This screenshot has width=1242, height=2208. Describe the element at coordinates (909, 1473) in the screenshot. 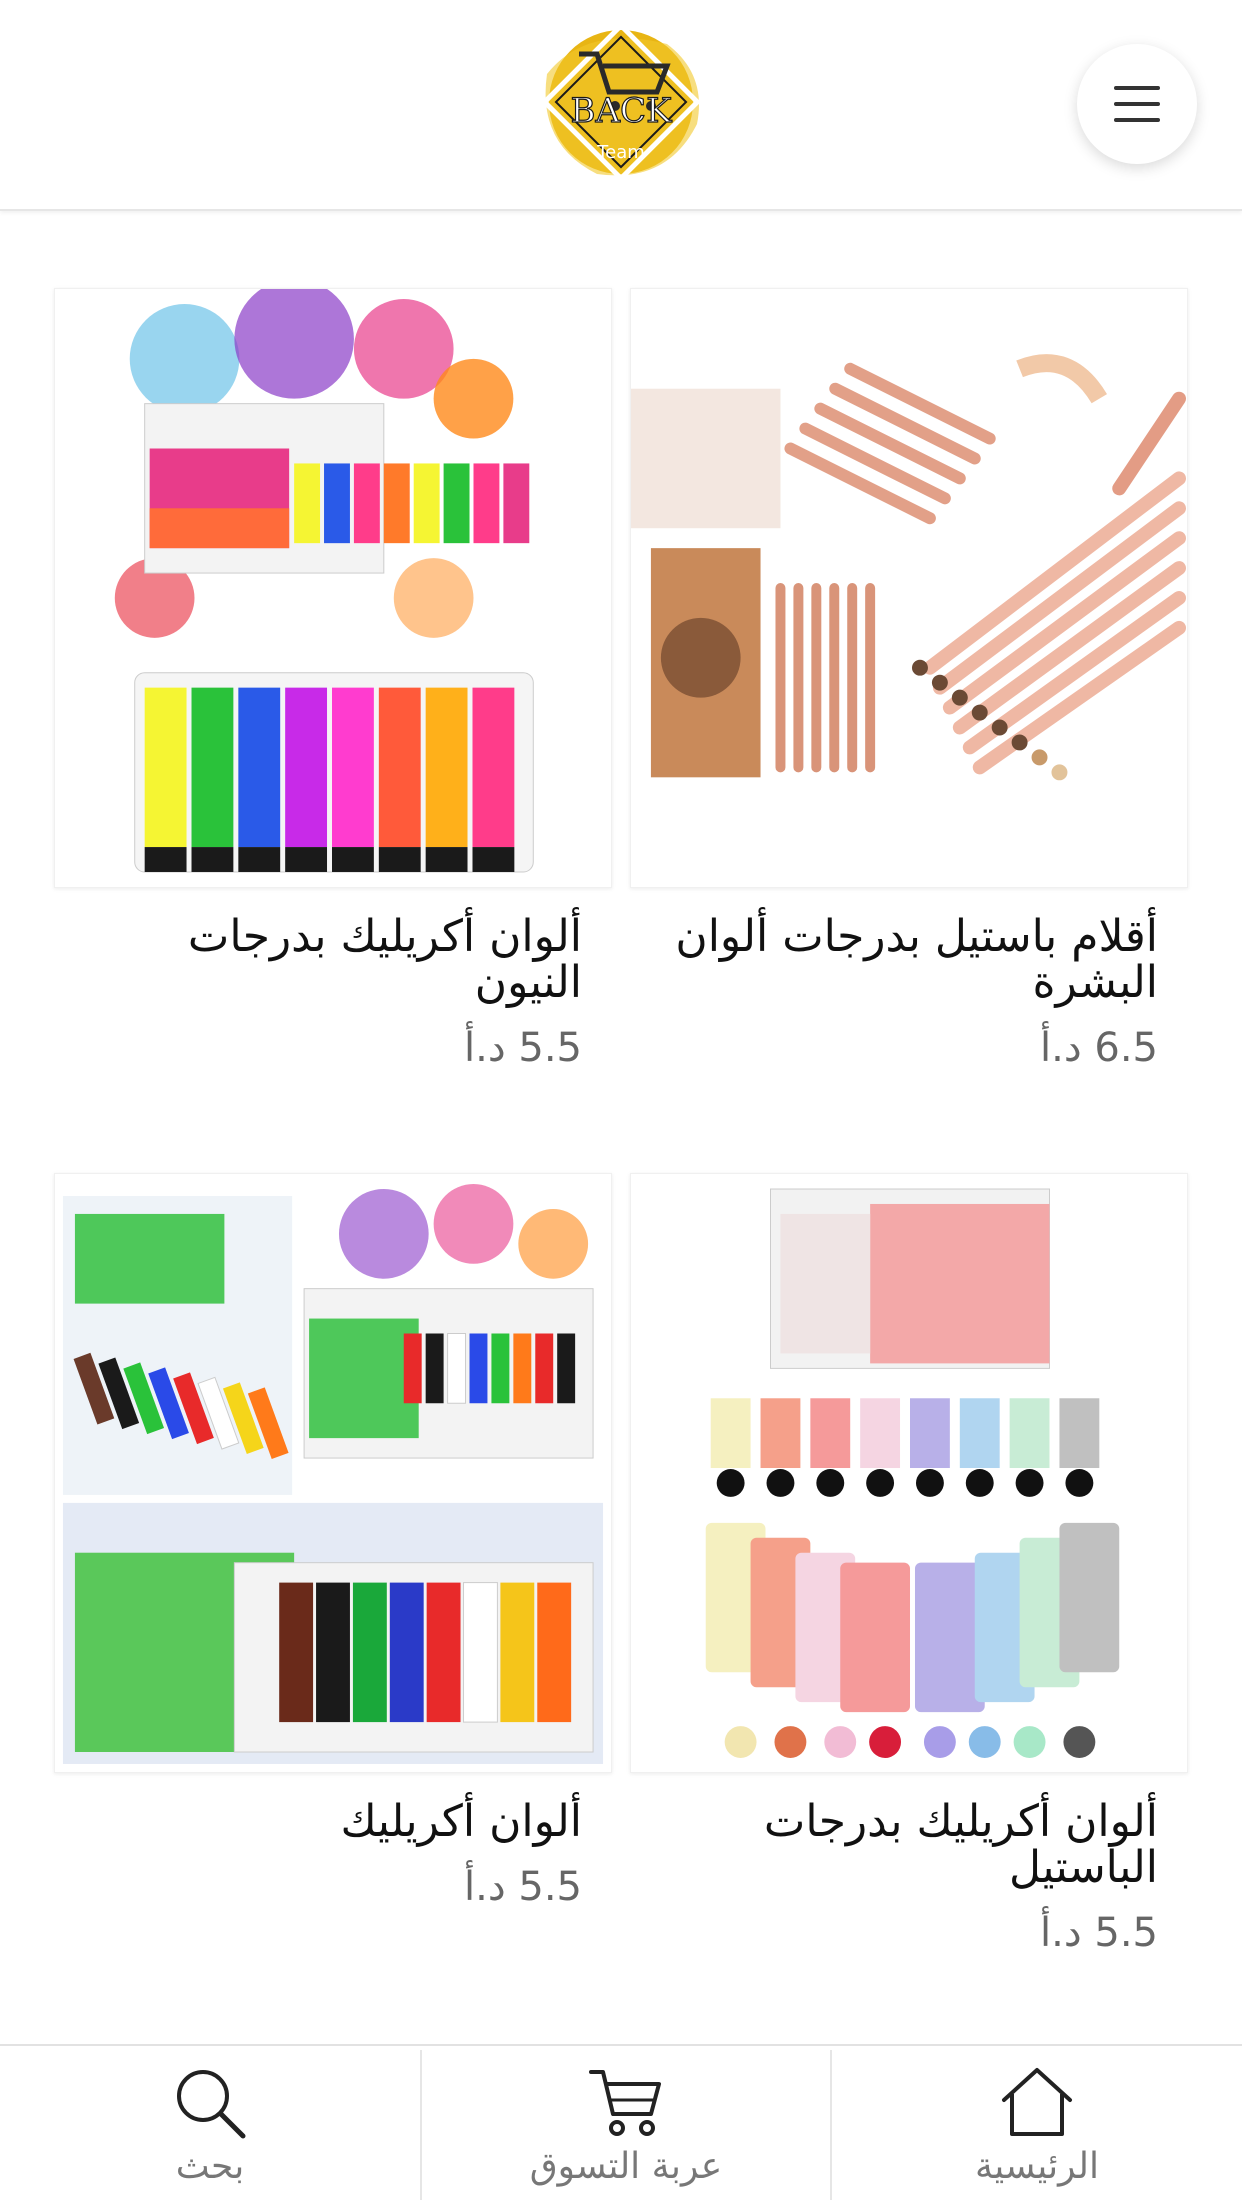

I see `pastel-acrylic-paint-image` at that location.